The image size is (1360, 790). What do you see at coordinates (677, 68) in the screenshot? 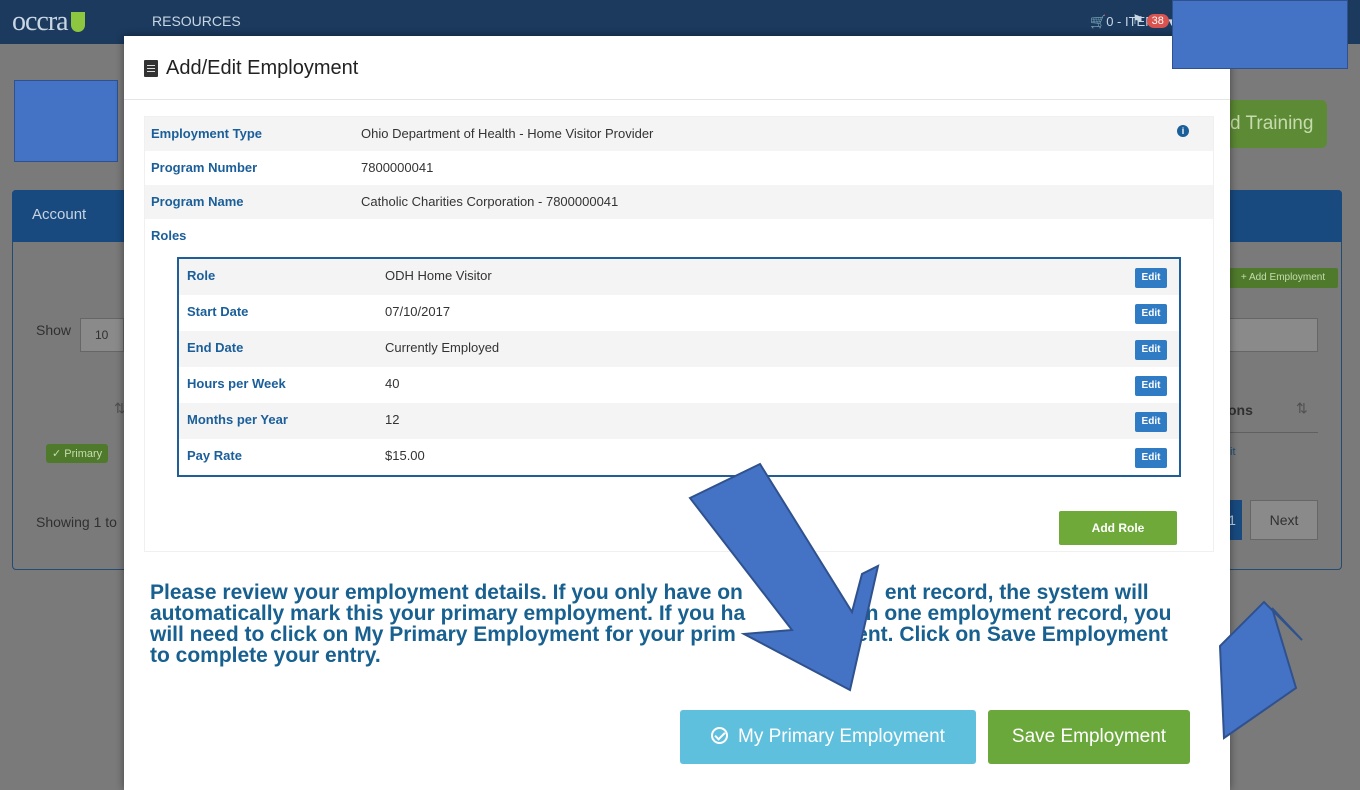
I see `modal-header: Add/Edit Employment` at bounding box center [677, 68].